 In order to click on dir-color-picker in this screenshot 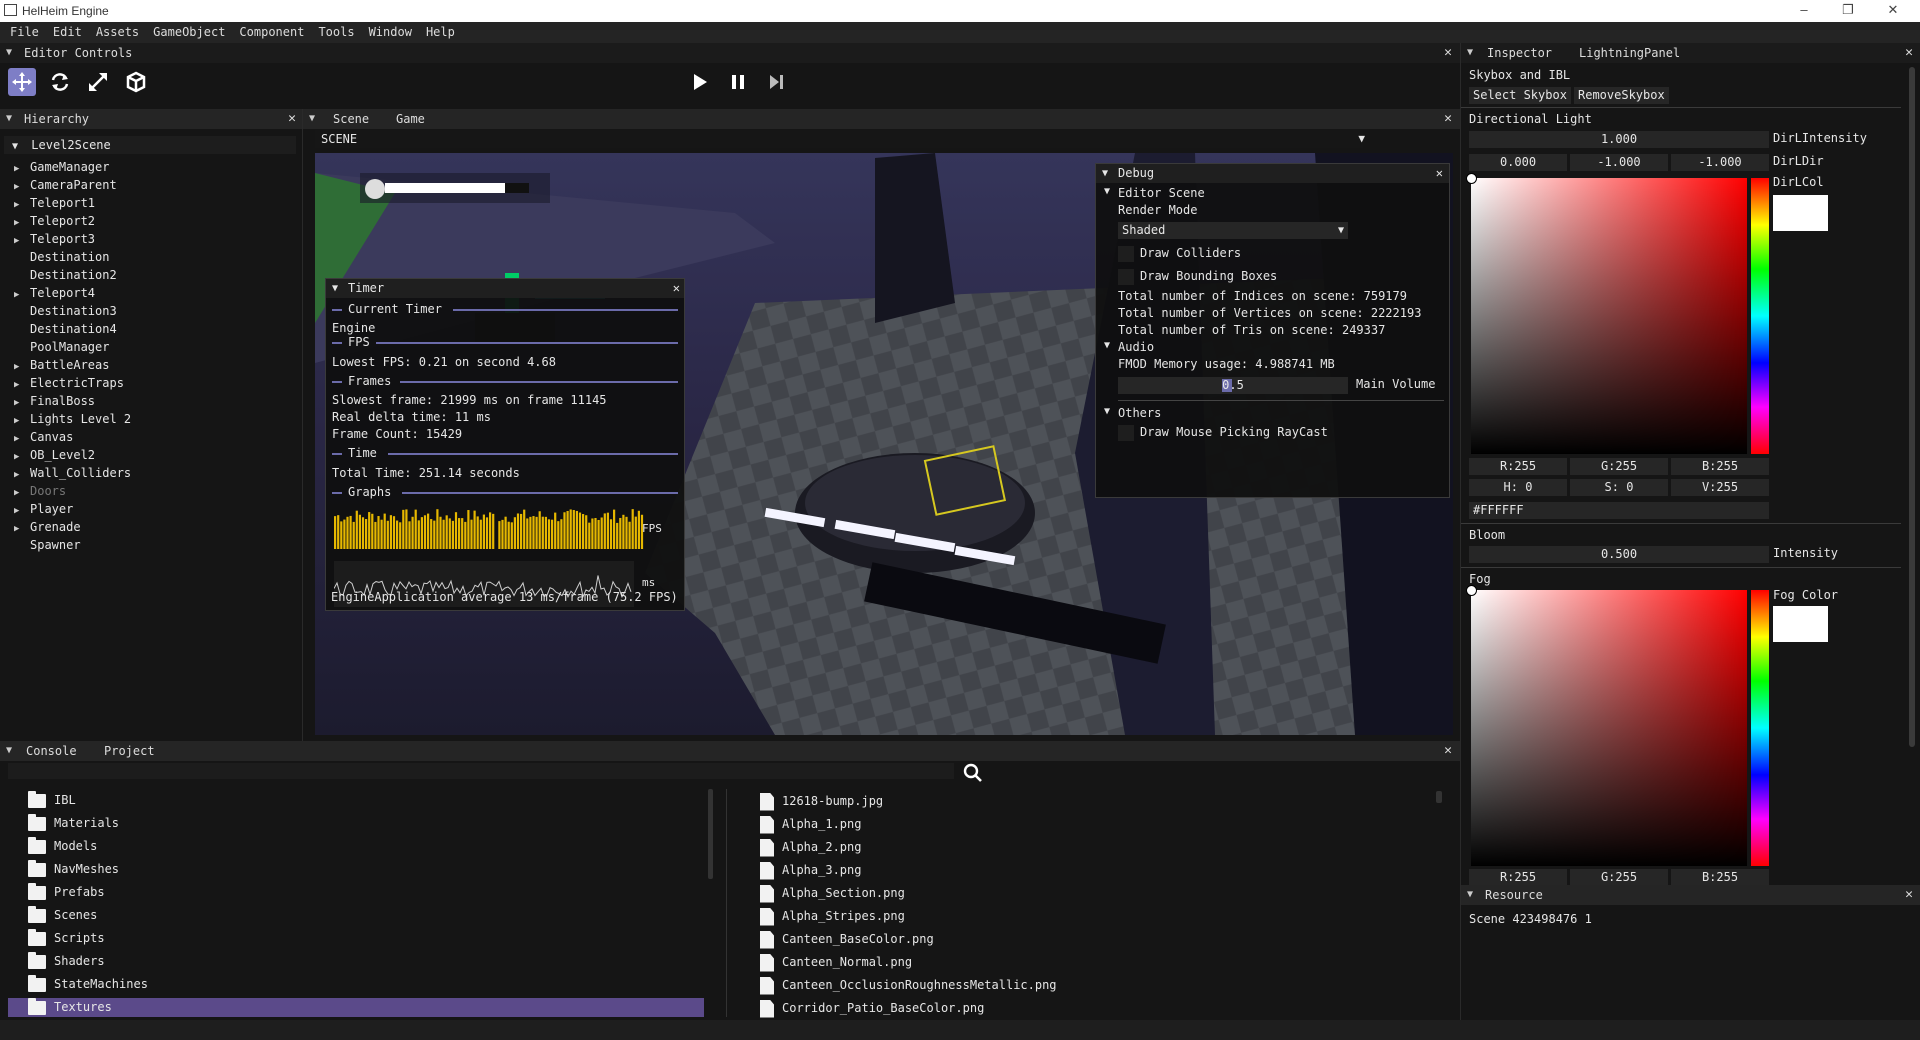, I will do `click(1609, 316)`.